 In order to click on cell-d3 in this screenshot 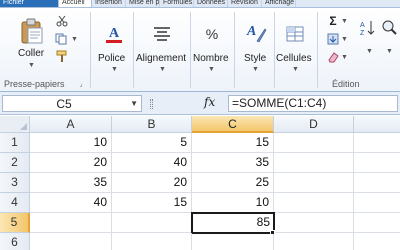, I will do `click(314, 183)`.